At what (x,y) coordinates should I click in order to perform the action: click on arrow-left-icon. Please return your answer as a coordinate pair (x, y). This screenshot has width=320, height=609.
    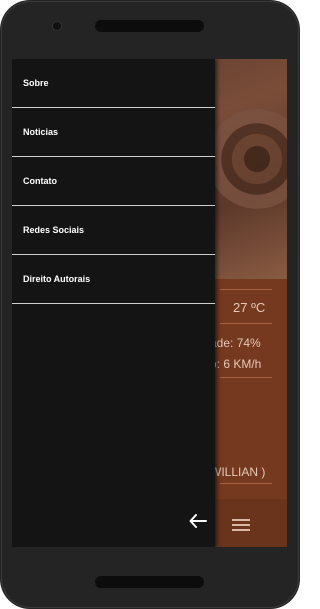
    Looking at the image, I should click on (198, 521).